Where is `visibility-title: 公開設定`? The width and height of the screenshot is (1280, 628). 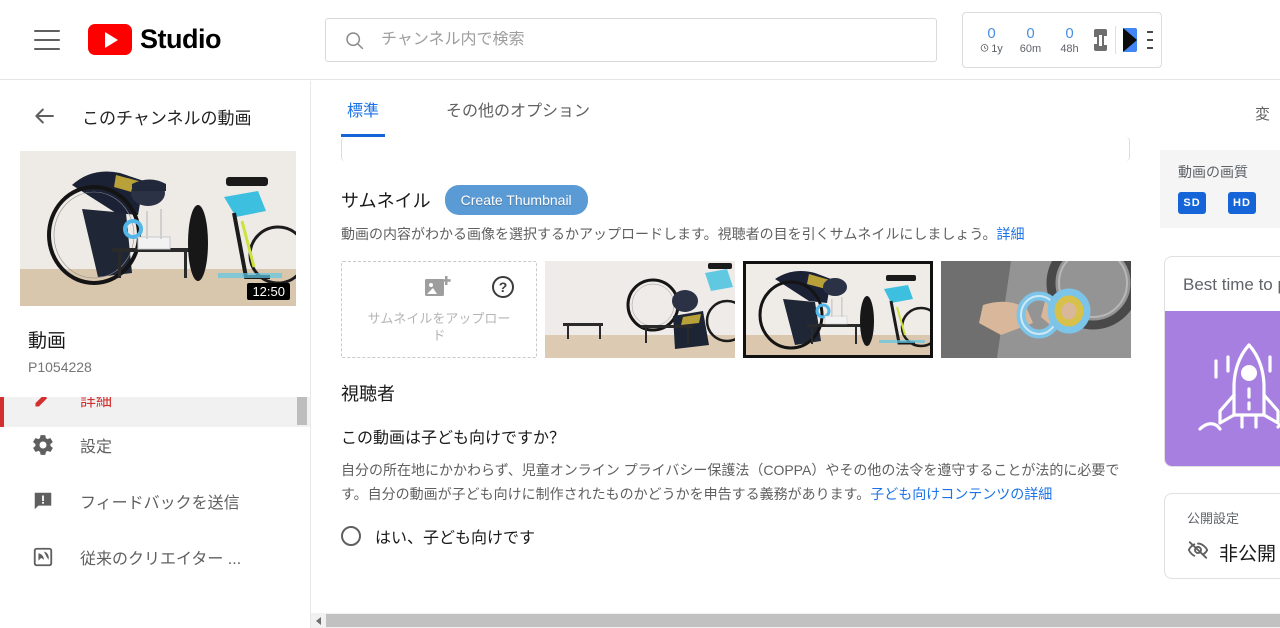 visibility-title: 公開設定 is located at coordinates (1213, 518).